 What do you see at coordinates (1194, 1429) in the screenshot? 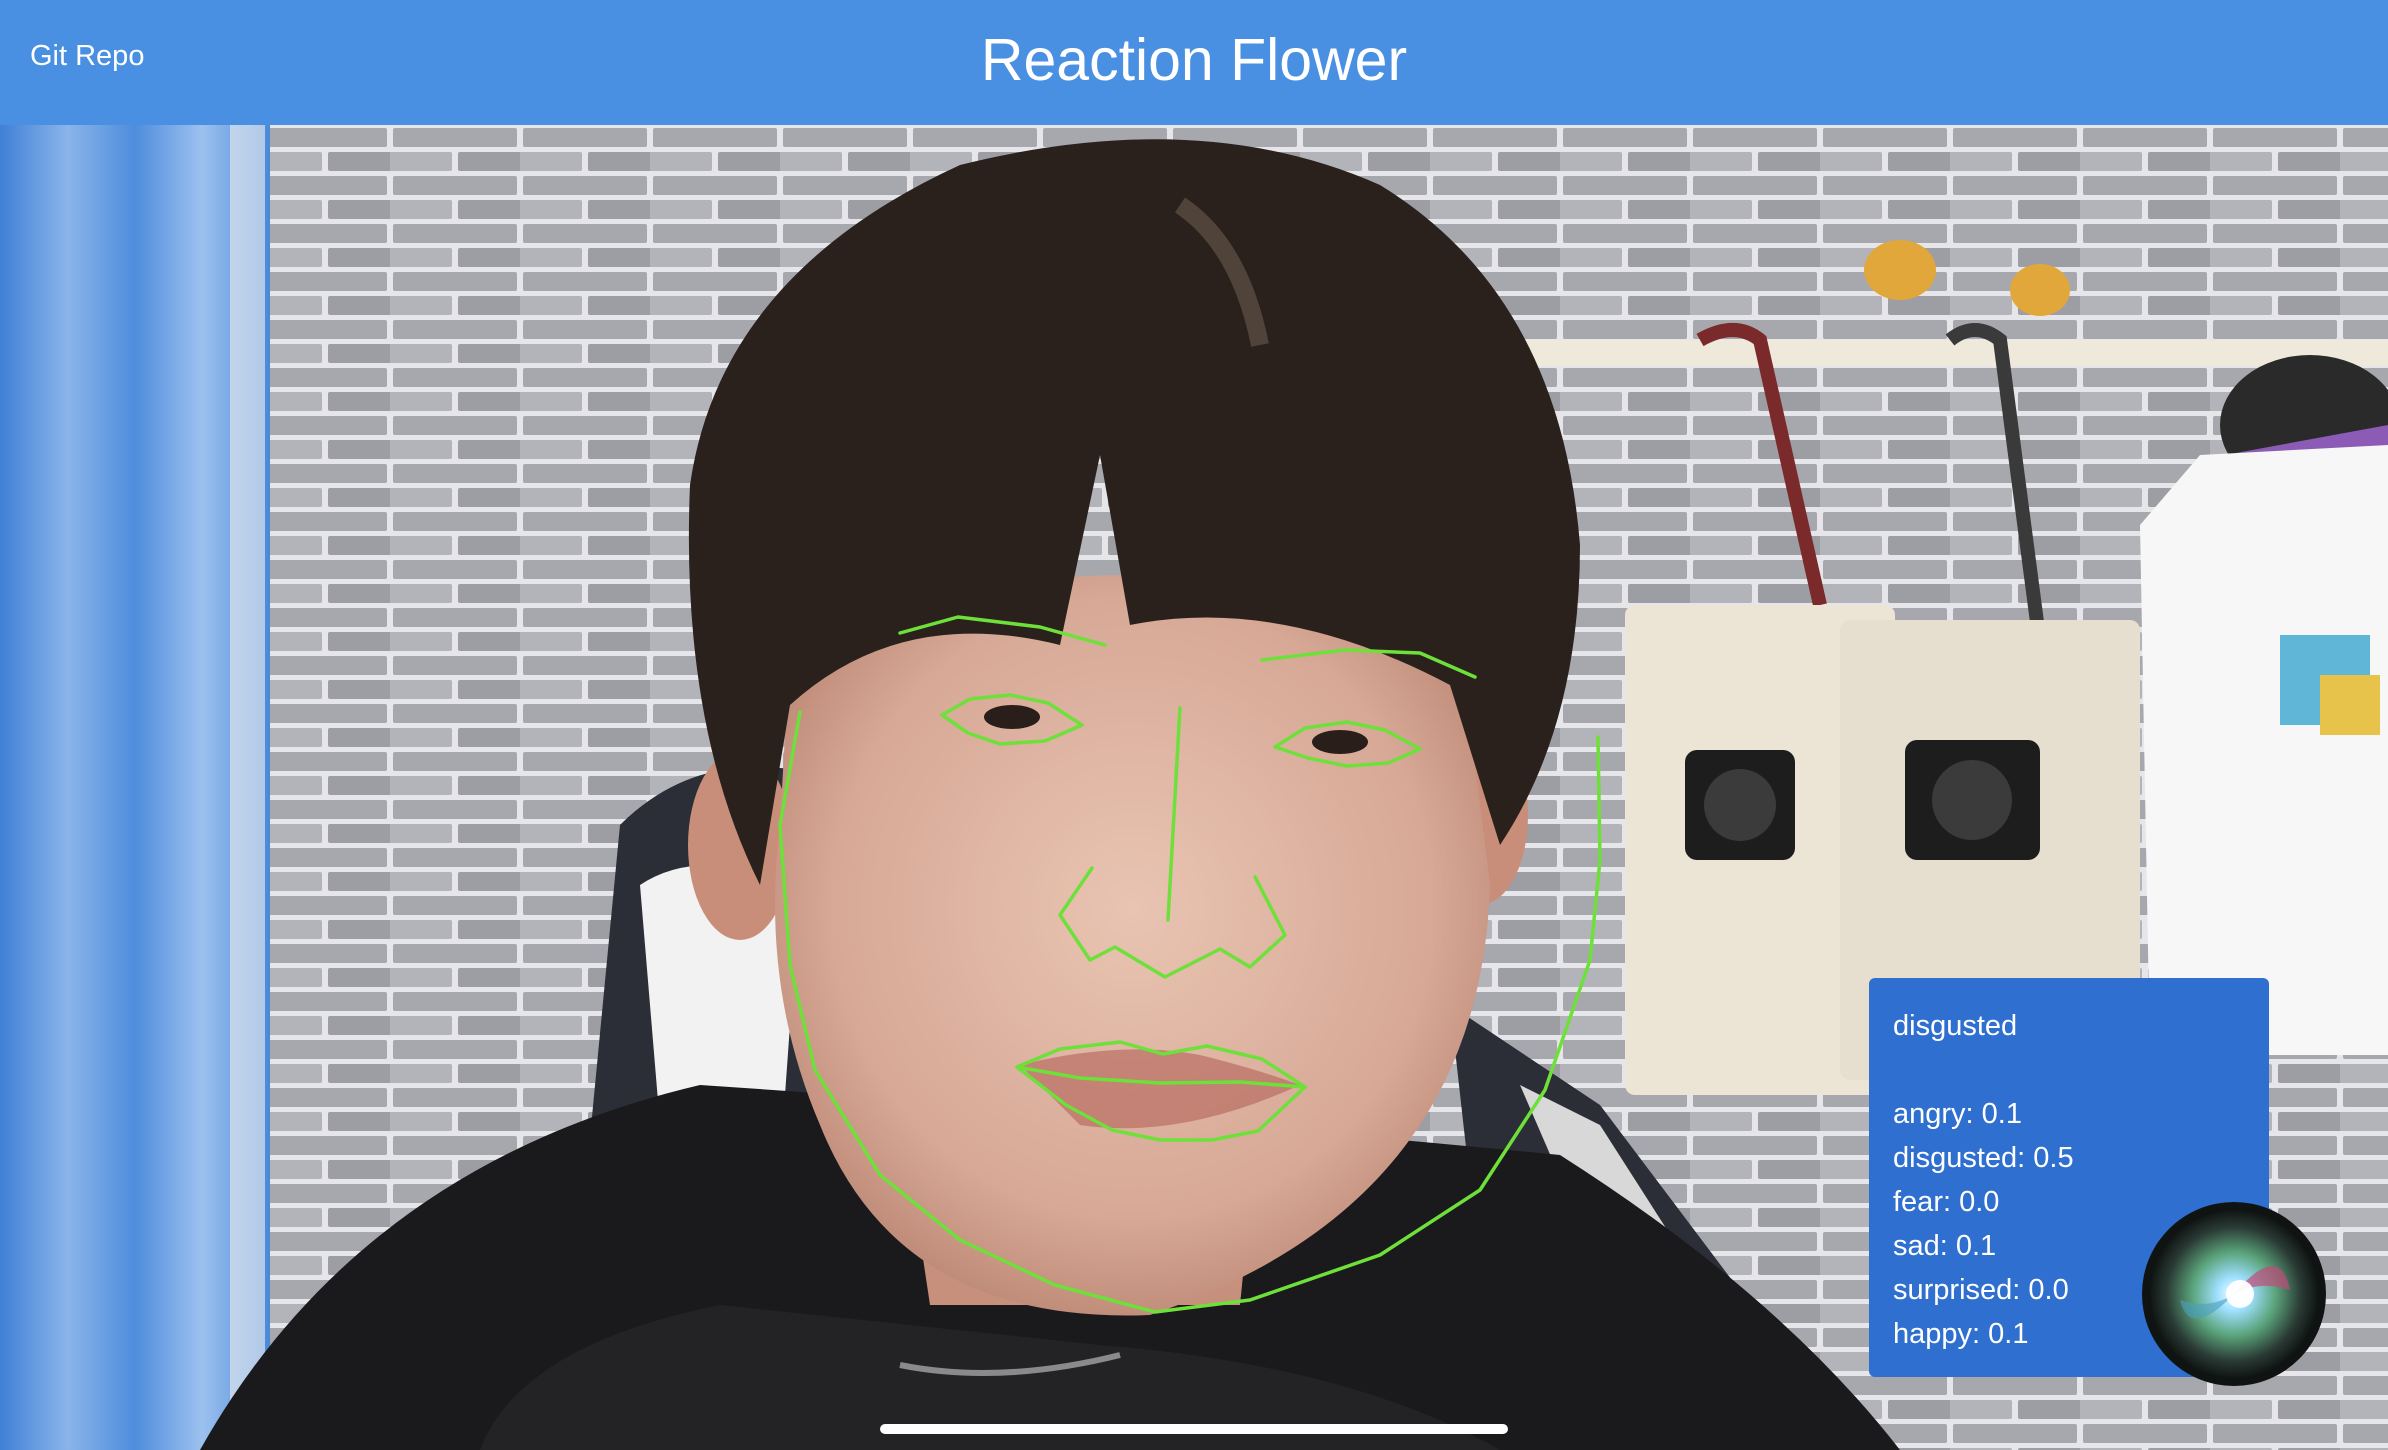
I see `home-indicator` at bounding box center [1194, 1429].